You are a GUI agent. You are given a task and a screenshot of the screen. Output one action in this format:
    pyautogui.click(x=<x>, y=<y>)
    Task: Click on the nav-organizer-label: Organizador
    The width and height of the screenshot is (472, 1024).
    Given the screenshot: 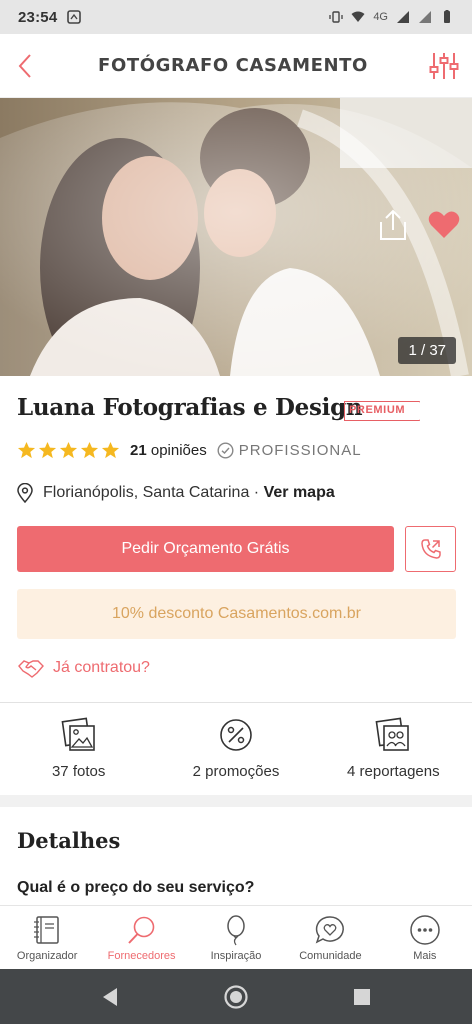 What is the action you would take?
    pyautogui.click(x=47, y=956)
    